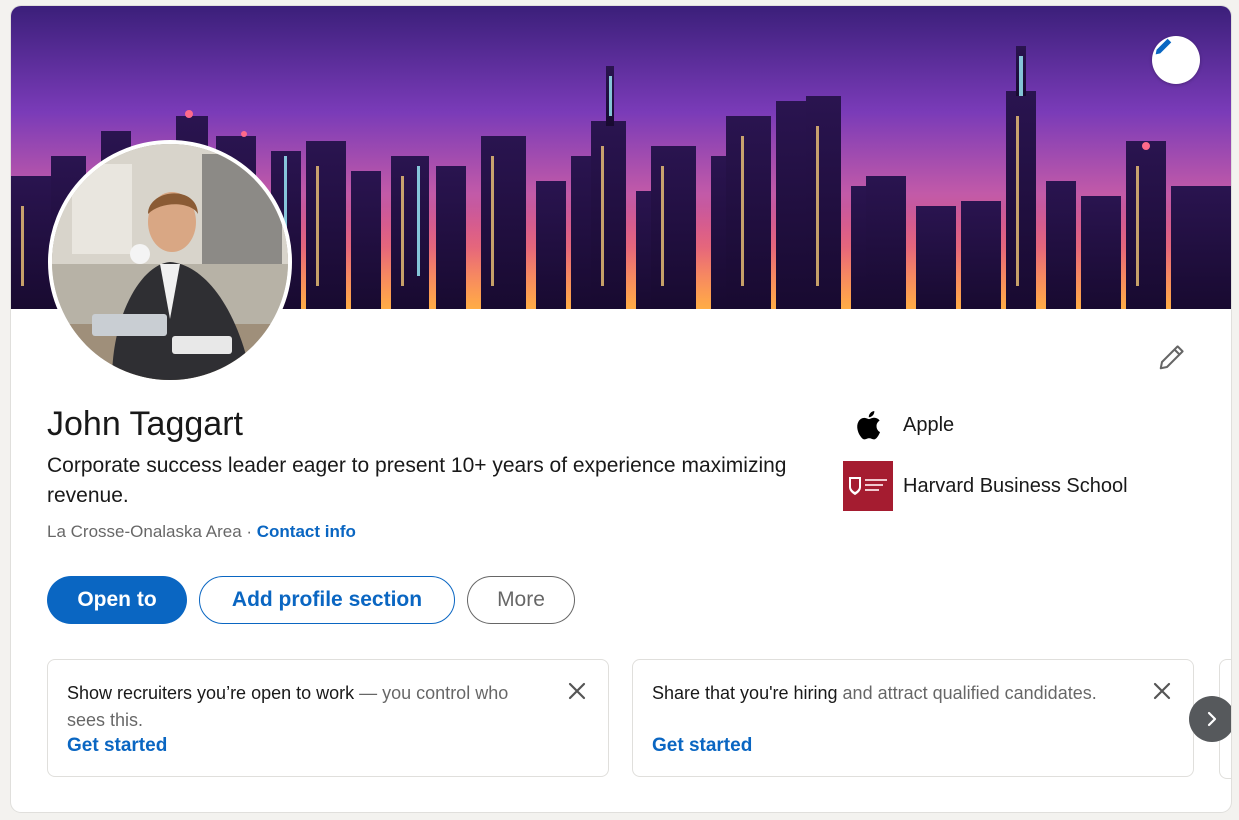 The image size is (1239, 820). What do you see at coordinates (929, 424) in the screenshot?
I see `company-name: Apple` at bounding box center [929, 424].